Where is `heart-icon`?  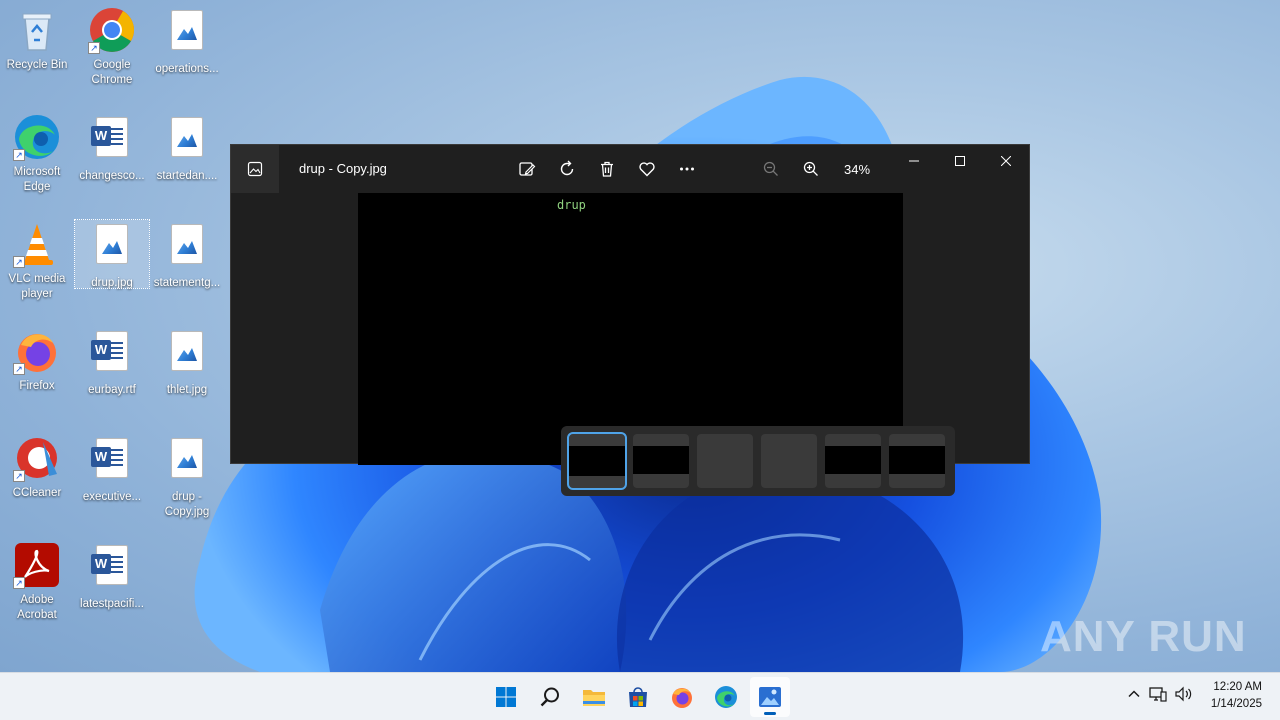
heart-icon is located at coordinates (647, 169).